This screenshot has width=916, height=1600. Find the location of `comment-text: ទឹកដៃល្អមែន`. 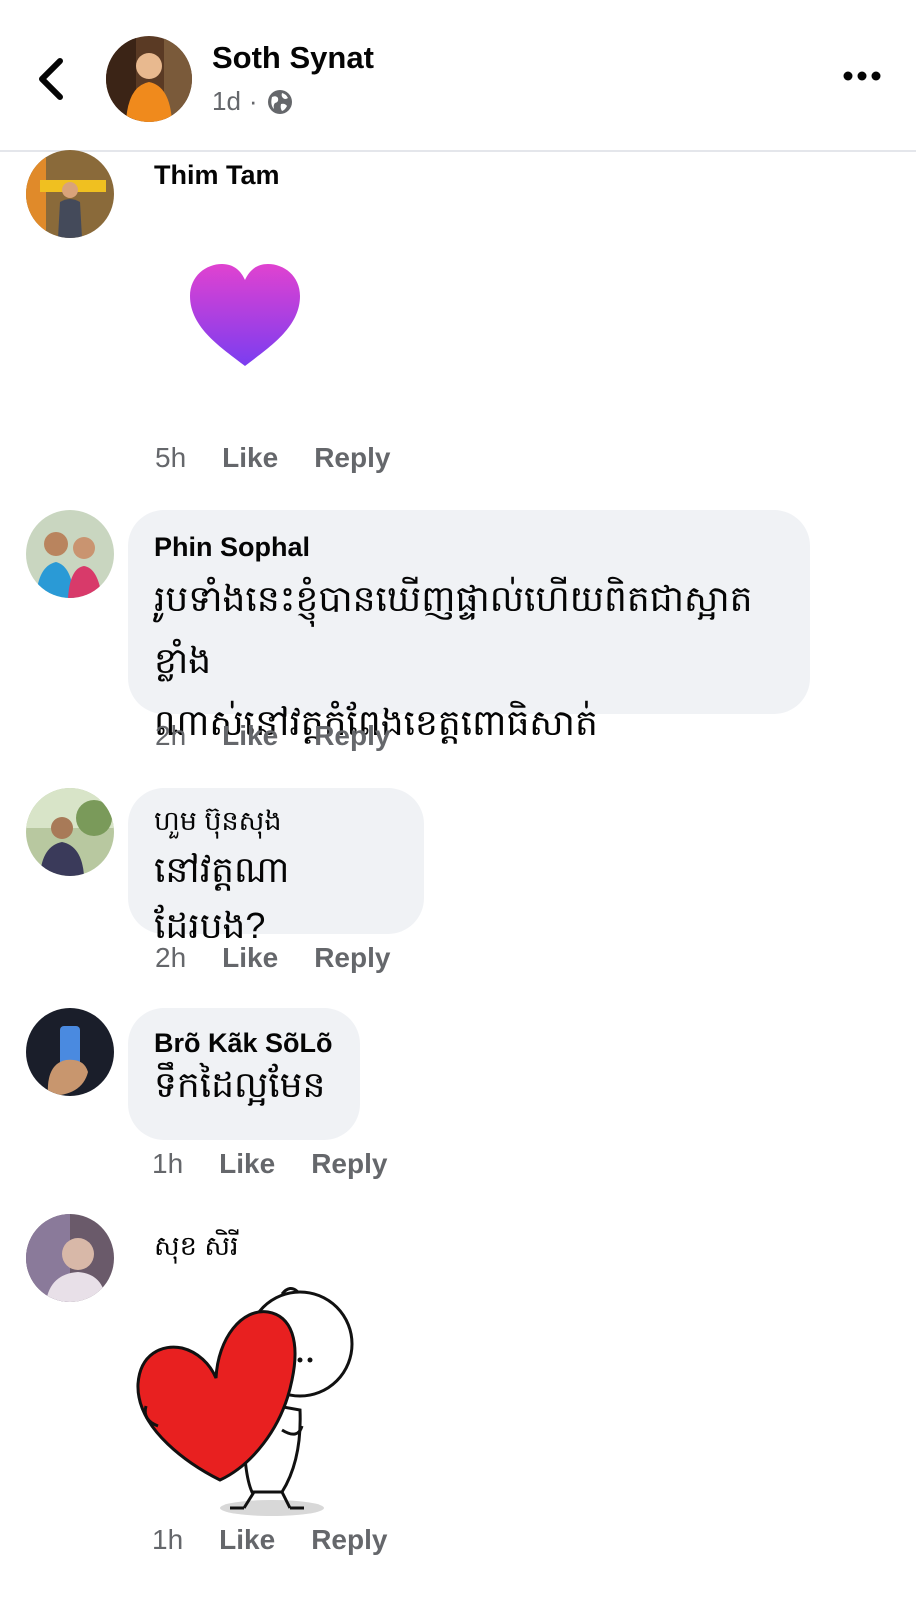

comment-text: ទឹកដៃល្អមែន is located at coordinates (244, 1085).